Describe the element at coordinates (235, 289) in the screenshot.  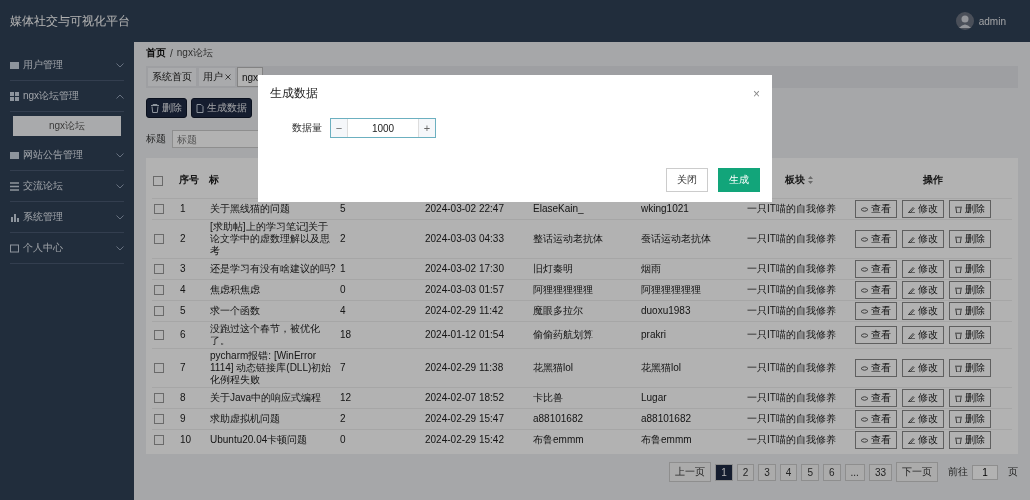
I see `table-cell: 焦虑积焦虑` at that location.